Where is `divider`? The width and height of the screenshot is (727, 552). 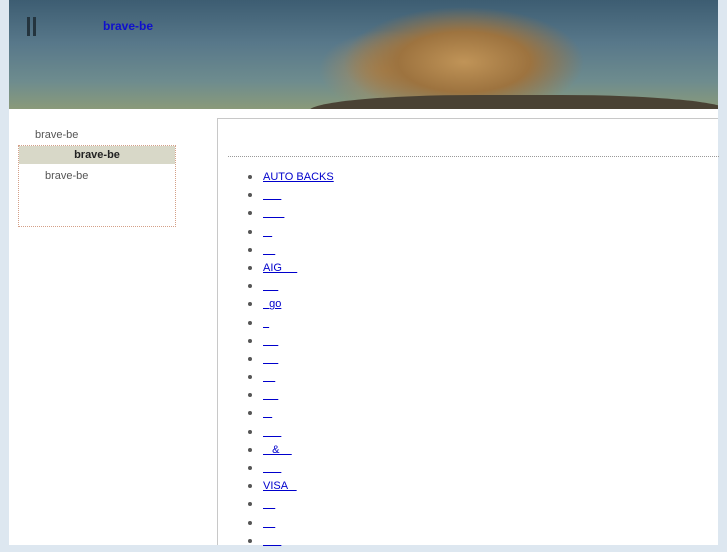 divider is located at coordinates (473, 156).